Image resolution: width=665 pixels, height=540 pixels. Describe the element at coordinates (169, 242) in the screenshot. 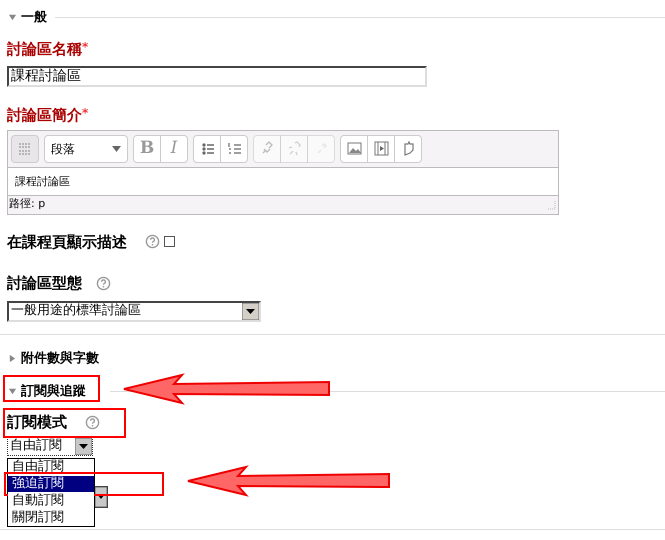

I see `checkbox` at that location.